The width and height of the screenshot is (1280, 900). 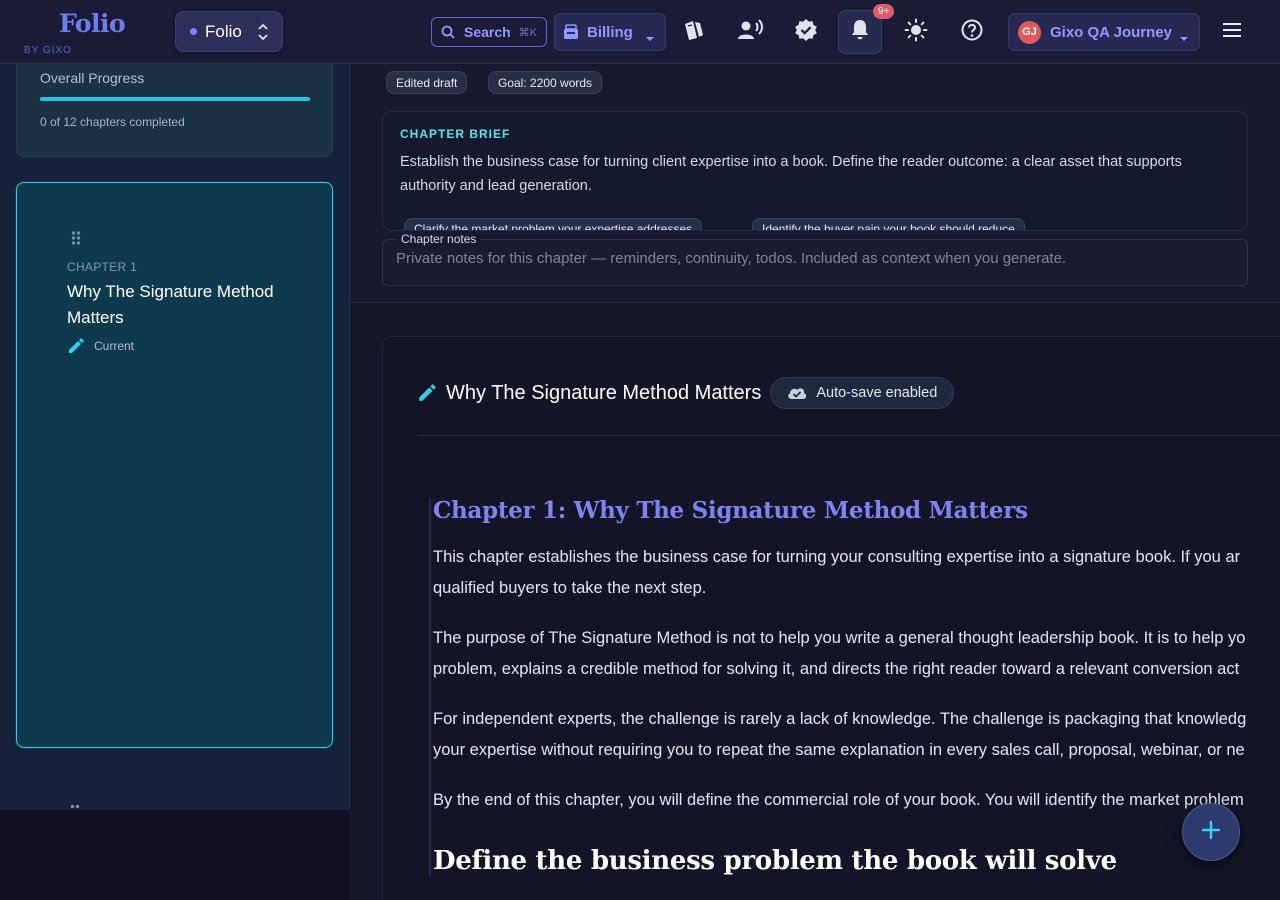 What do you see at coordinates (604, 392) in the screenshot?
I see `editor-title: Why The Signature Method Matters` at bounding box center [604, 392].